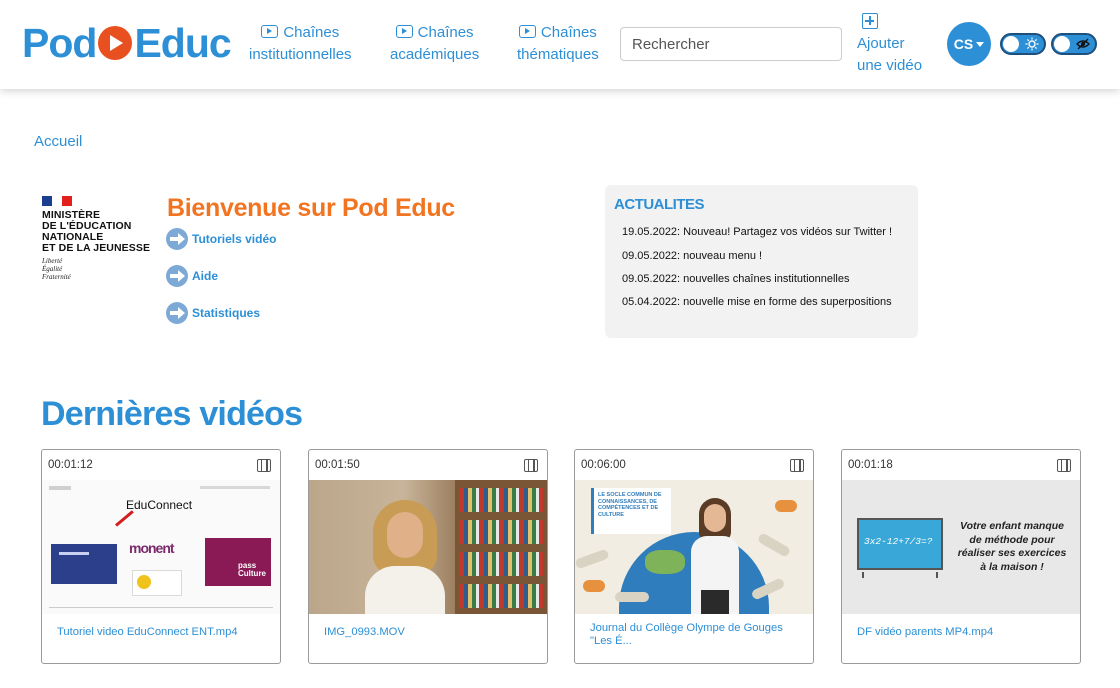  Describe the element at coordinates (963, 44) in the screenshot. I see `user-initials: CS` at that location.